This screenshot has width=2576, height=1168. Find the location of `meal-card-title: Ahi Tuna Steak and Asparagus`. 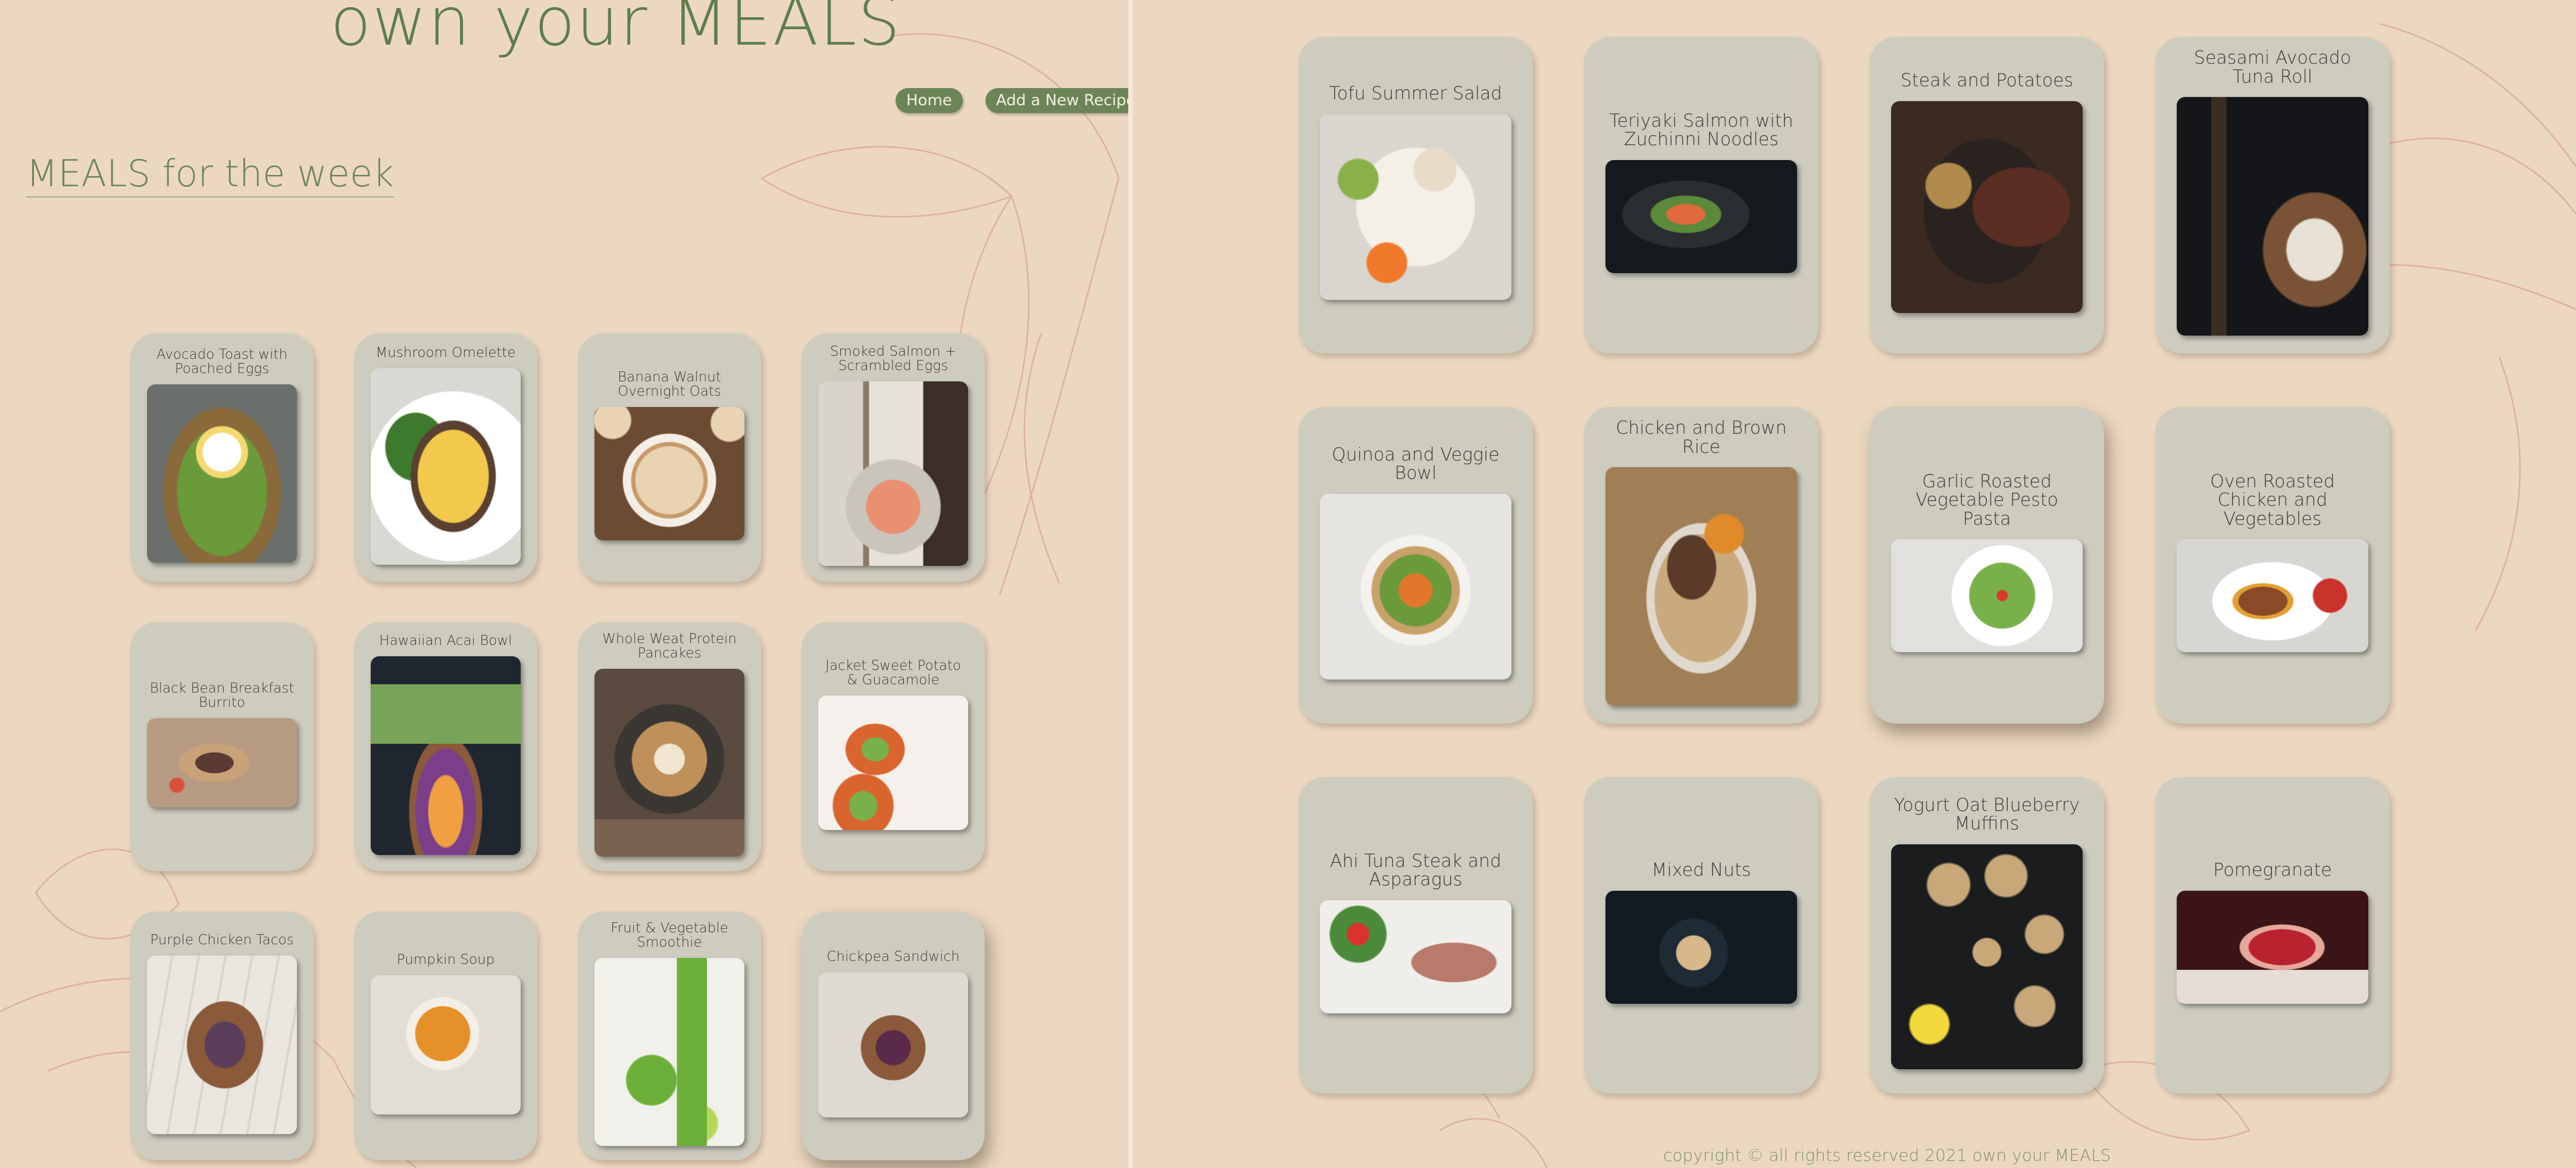

meal-card-title: Ahi Tuna Steak and Asparagus is located at coordinates (1415, 870).